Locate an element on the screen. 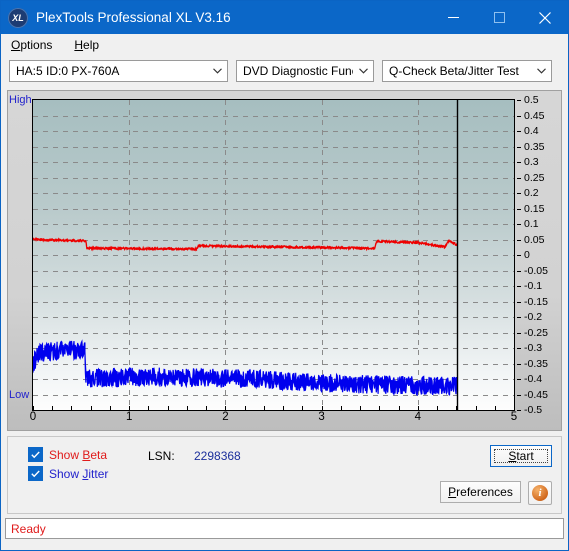  menu-item-help-label: elp is located at coordinates (91, 45).